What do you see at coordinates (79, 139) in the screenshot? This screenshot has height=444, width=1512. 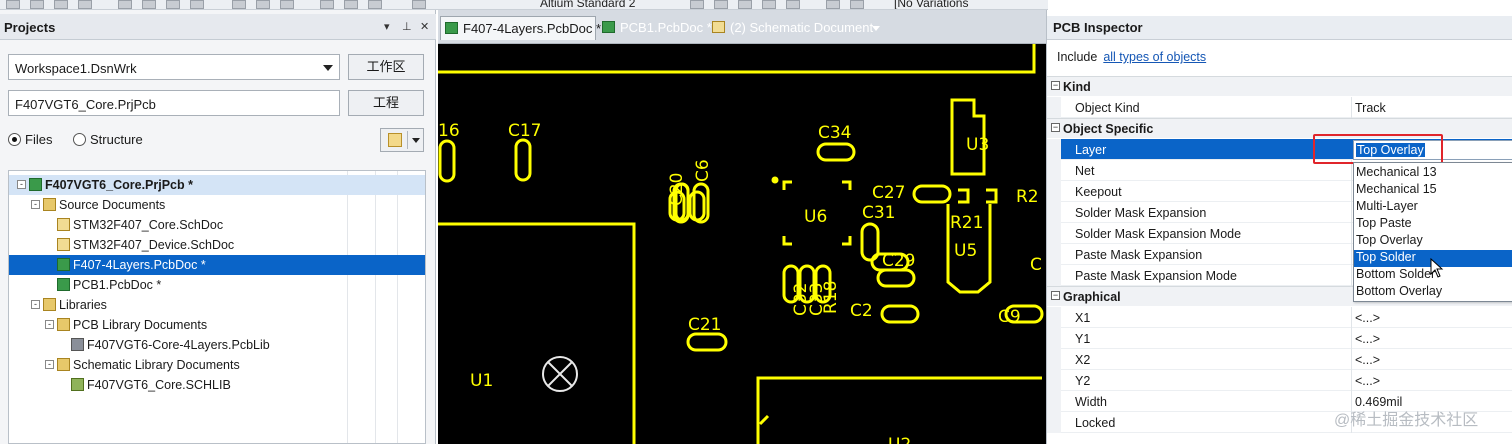 I see `structure-radio` at bounding box center [79, 139].